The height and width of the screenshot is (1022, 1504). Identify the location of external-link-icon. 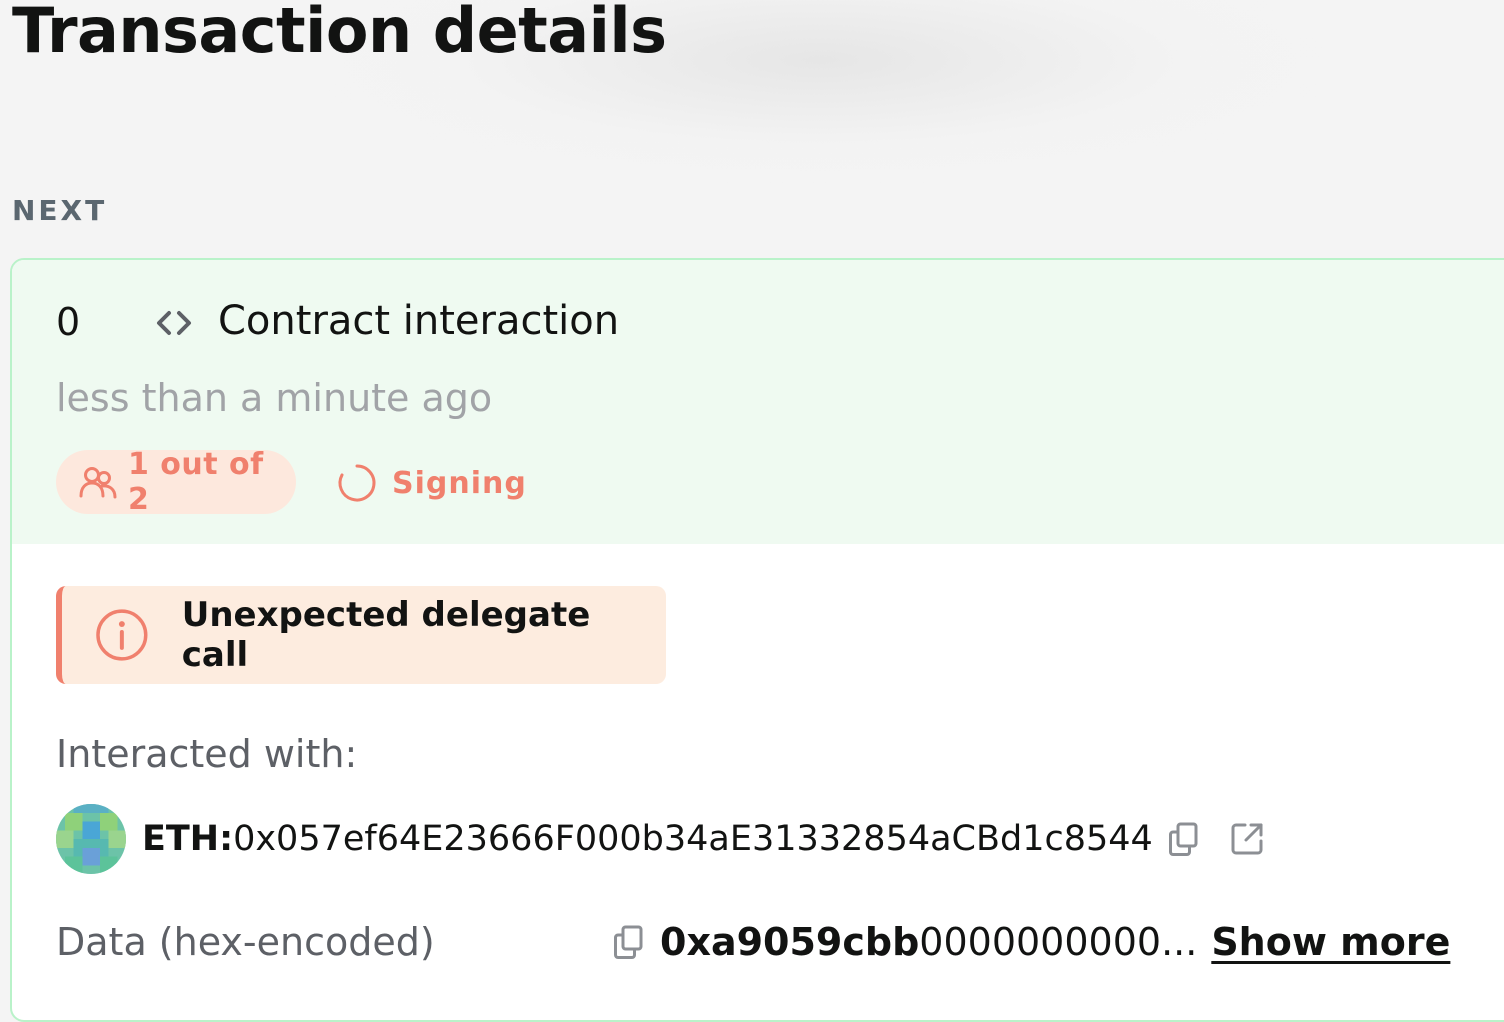
(1247, 839).